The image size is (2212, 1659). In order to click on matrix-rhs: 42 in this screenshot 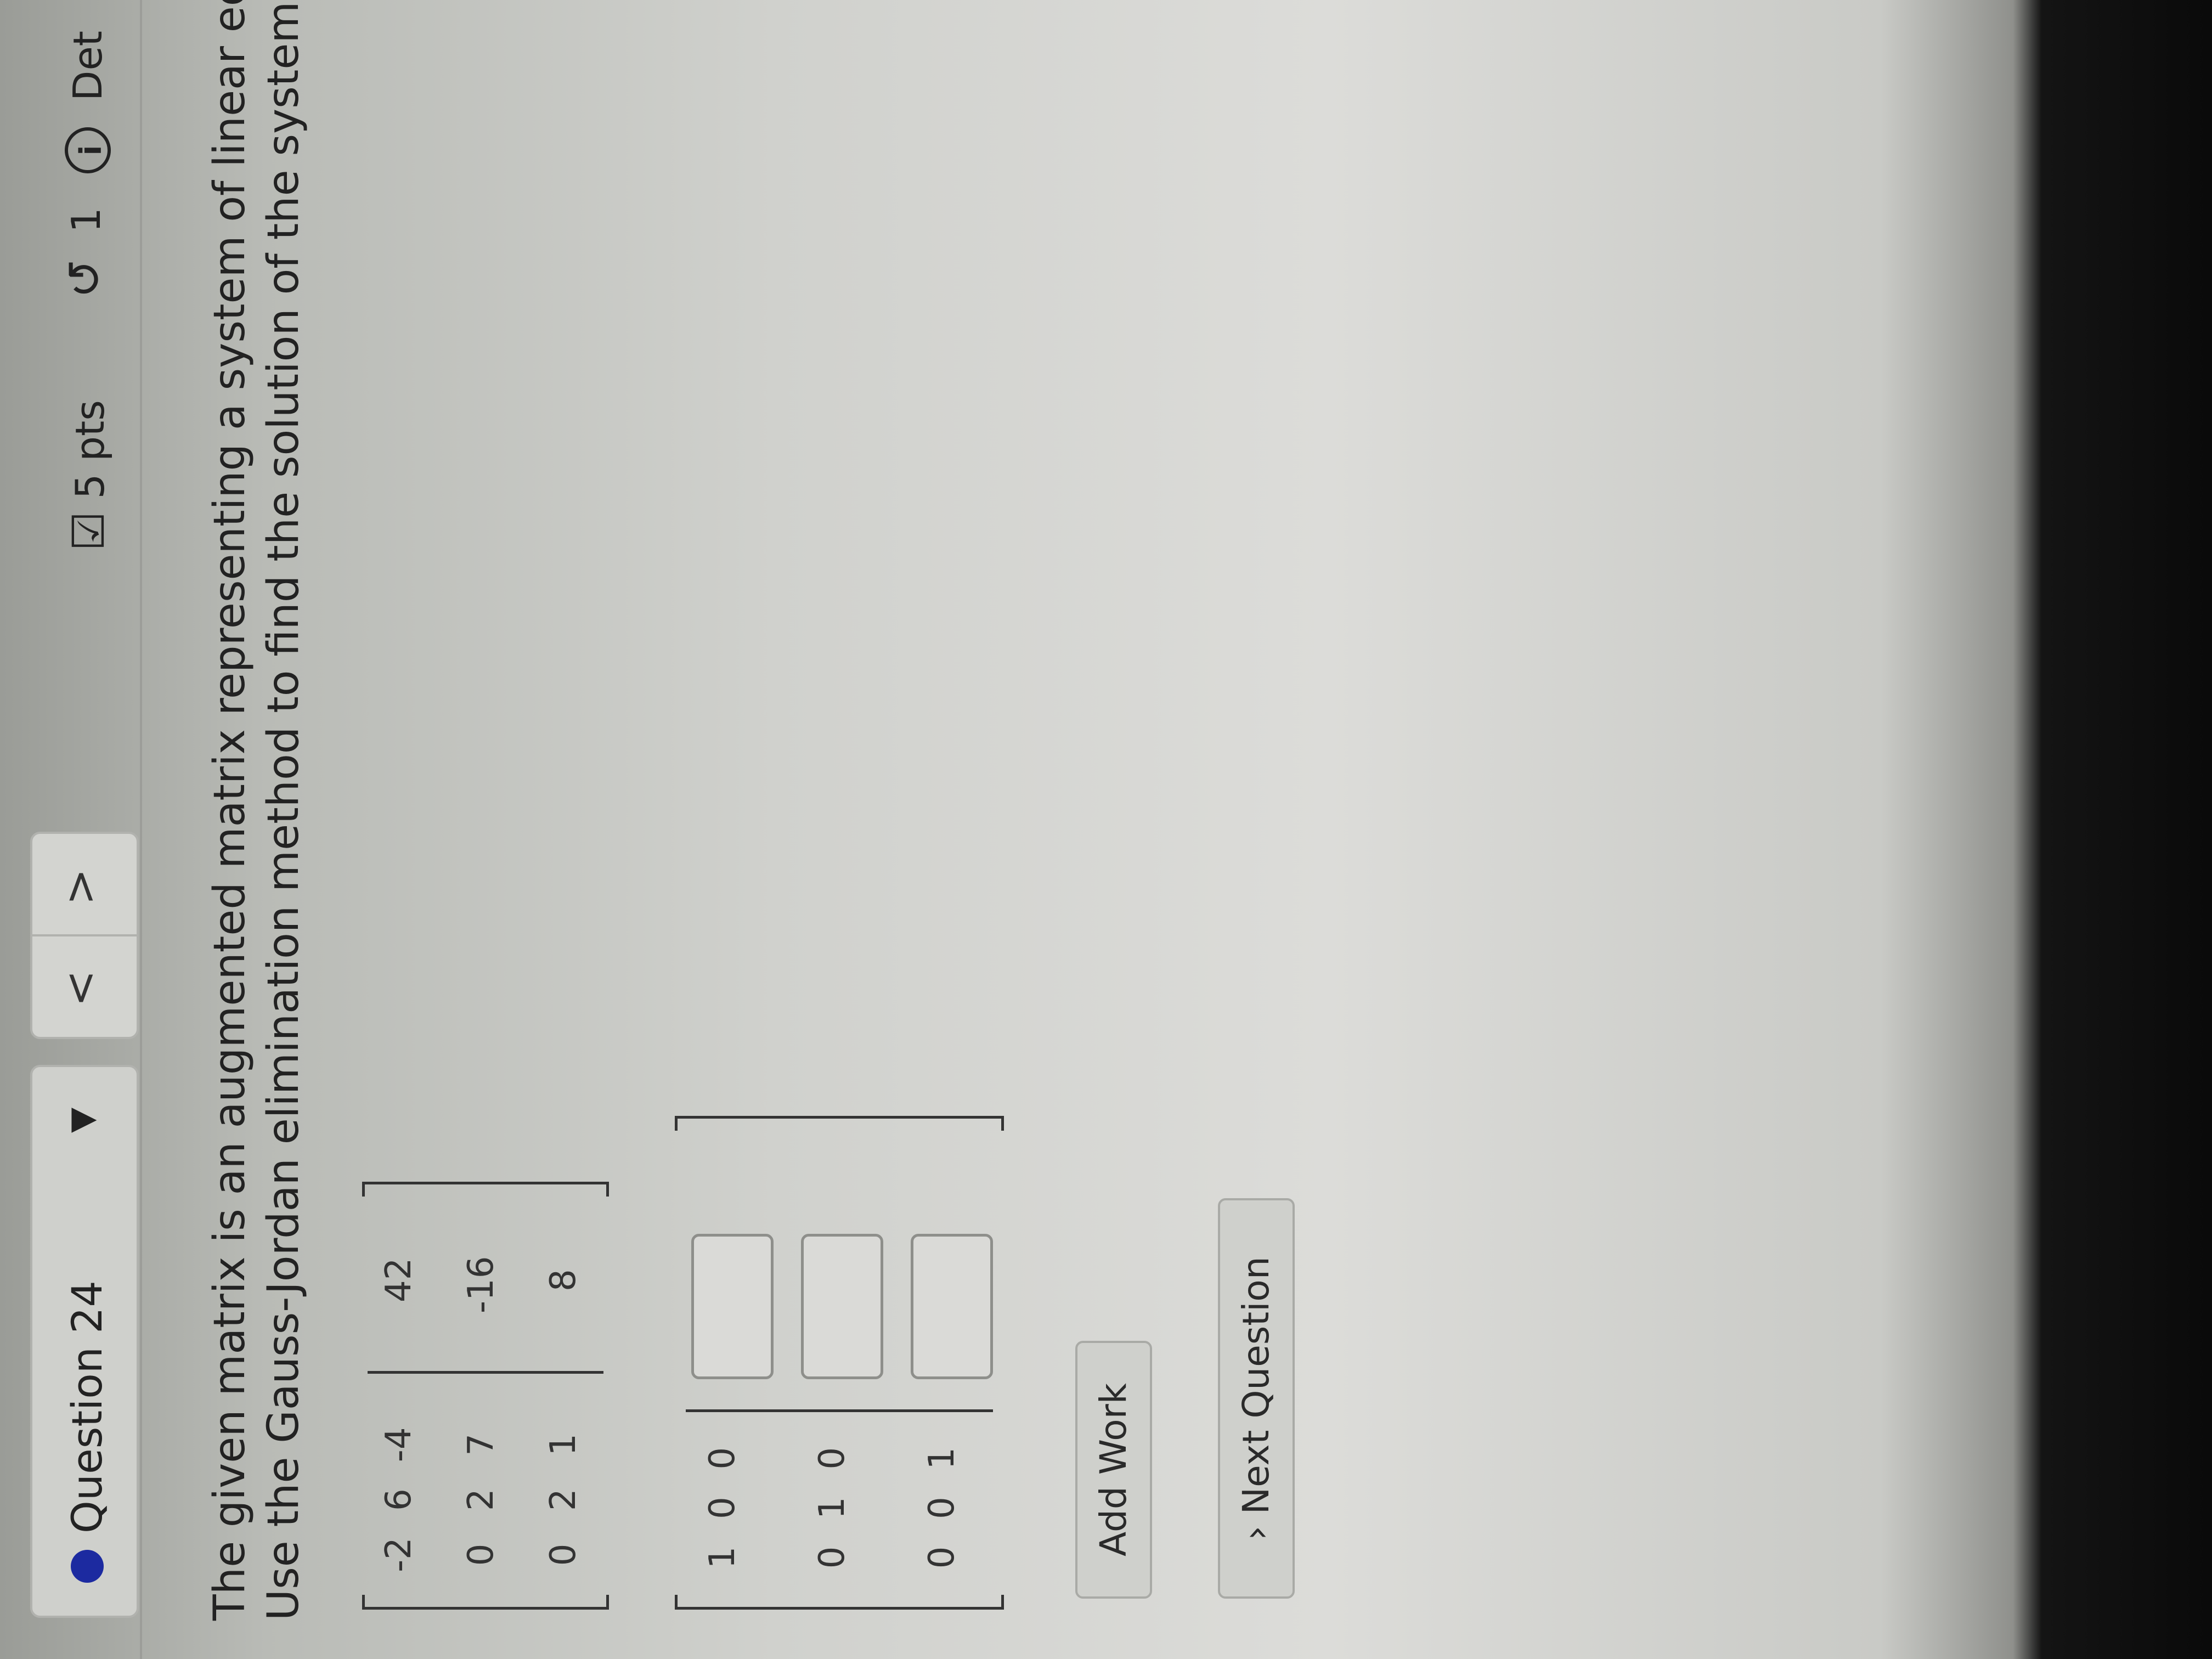, I will do `click(399, 1279)`.